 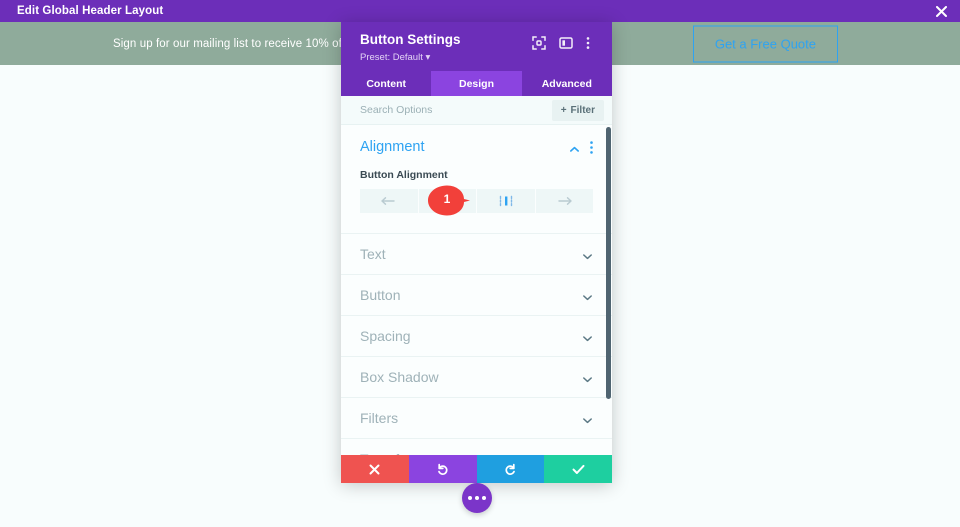 What do you see at coordinates (593, 43) in the screenshot?
I see `vertical-dots-icon` at bounding box center [593, 43].